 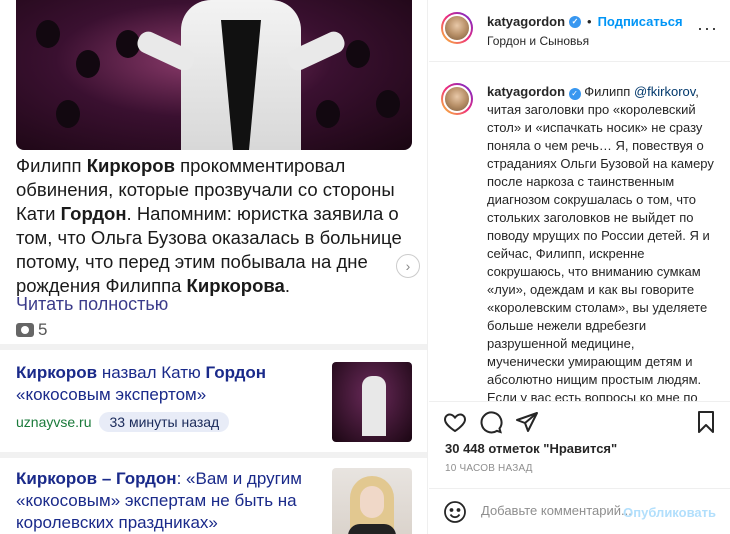 I want to click on share-icon, so click(x=527, y=422).